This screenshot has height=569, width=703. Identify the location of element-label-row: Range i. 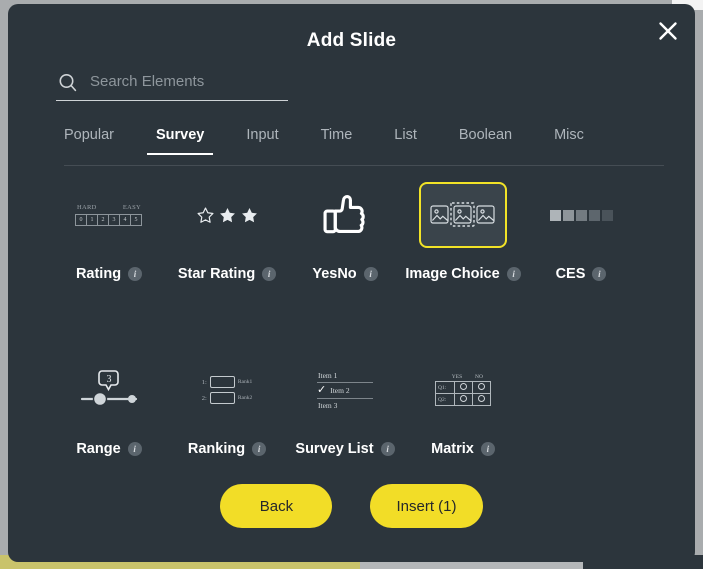
(109, 449).